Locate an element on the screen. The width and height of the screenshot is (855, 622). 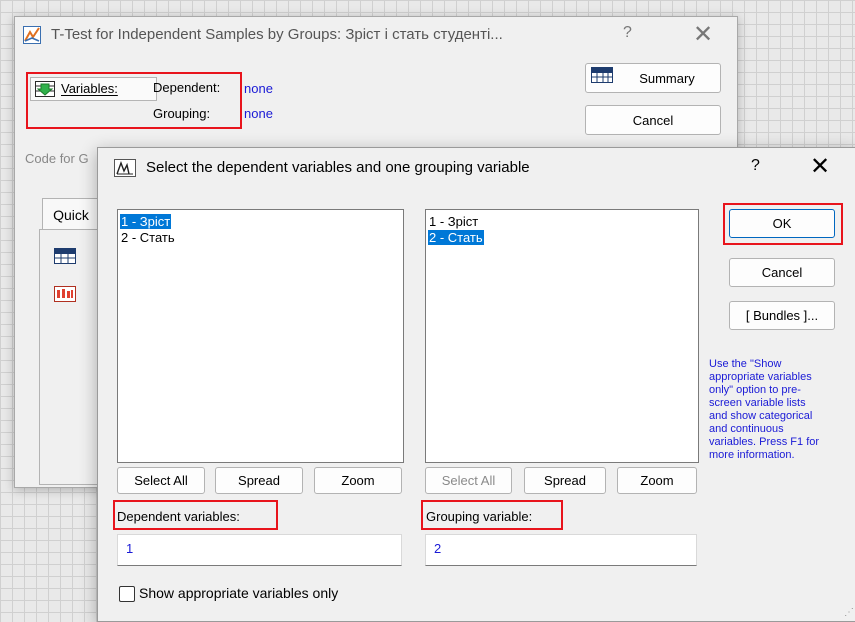
cancel-main-button: Cancel is located at coordinates (653, 120).